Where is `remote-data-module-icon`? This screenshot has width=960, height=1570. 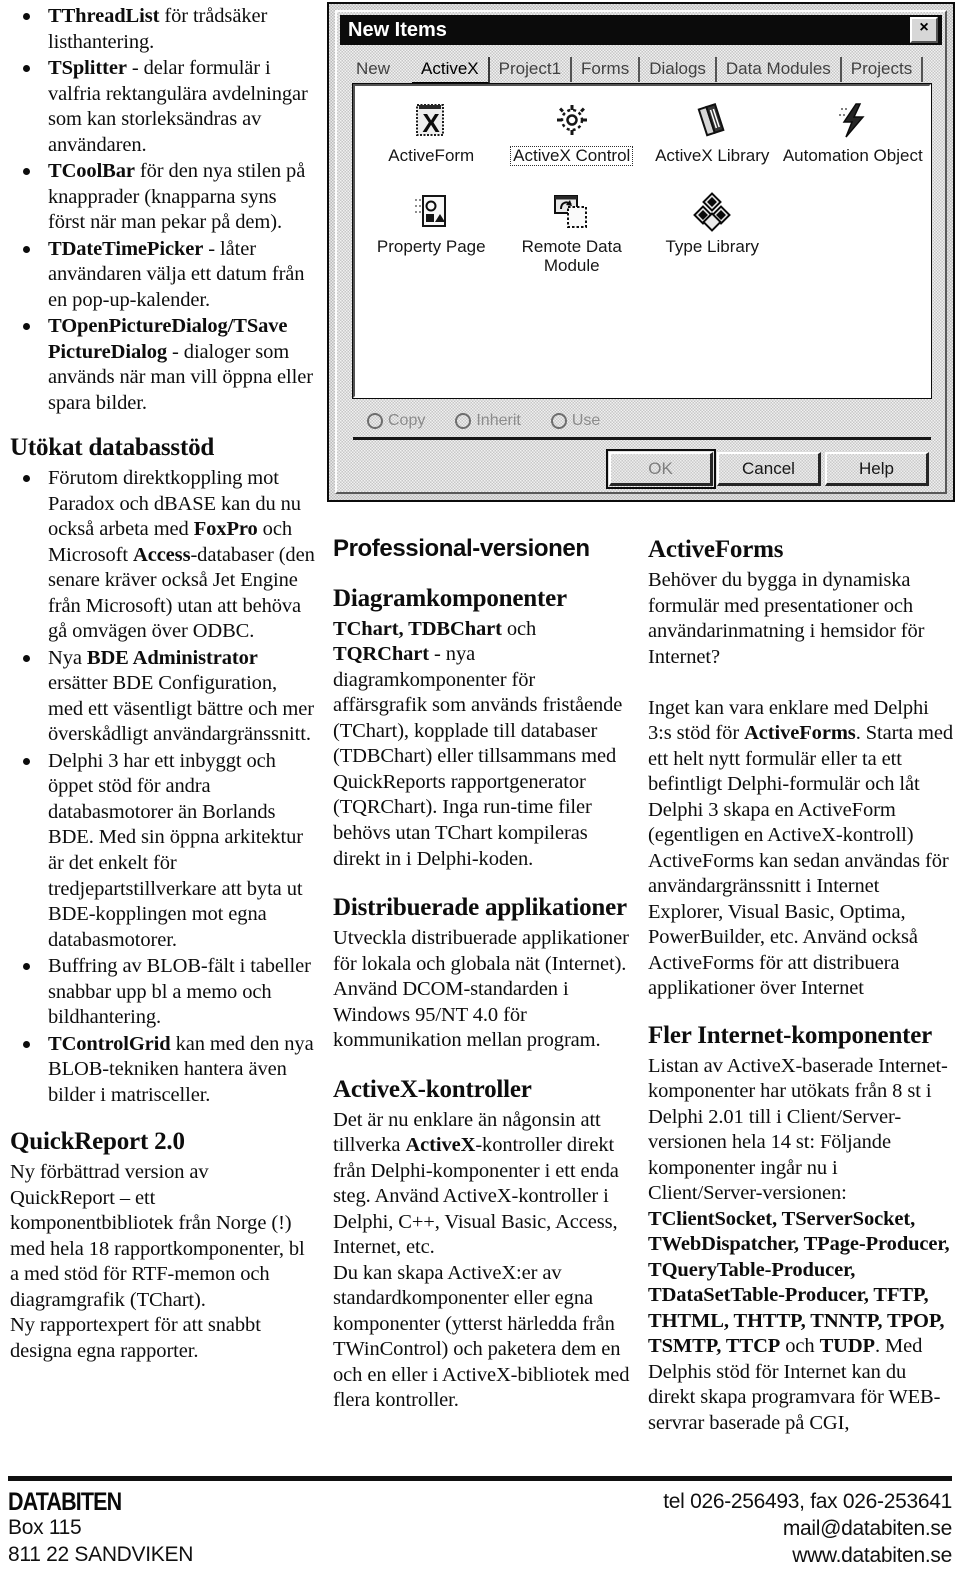 remote-data-module-icon is located at coordinates (572, 212).